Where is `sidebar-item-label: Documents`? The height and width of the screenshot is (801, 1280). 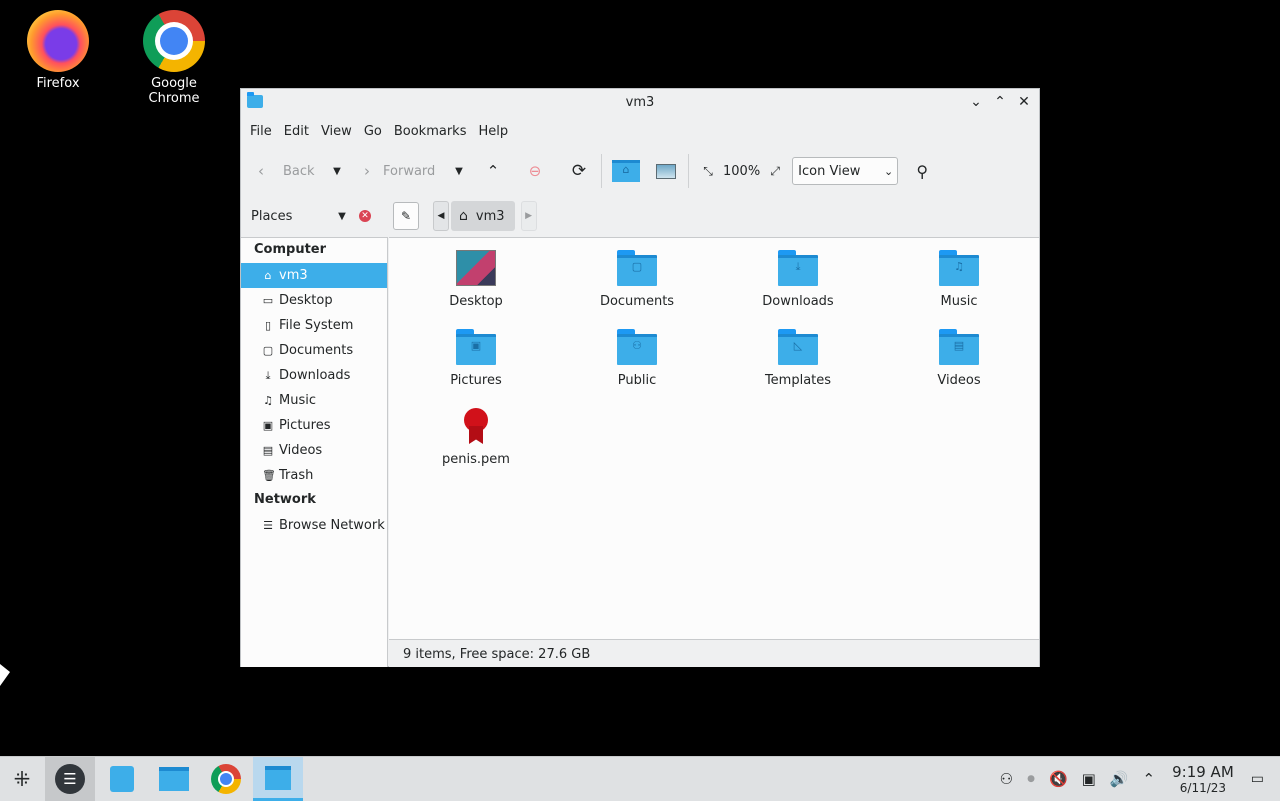
sidebar-item-label: Documents is located at coordinates (316, 350).